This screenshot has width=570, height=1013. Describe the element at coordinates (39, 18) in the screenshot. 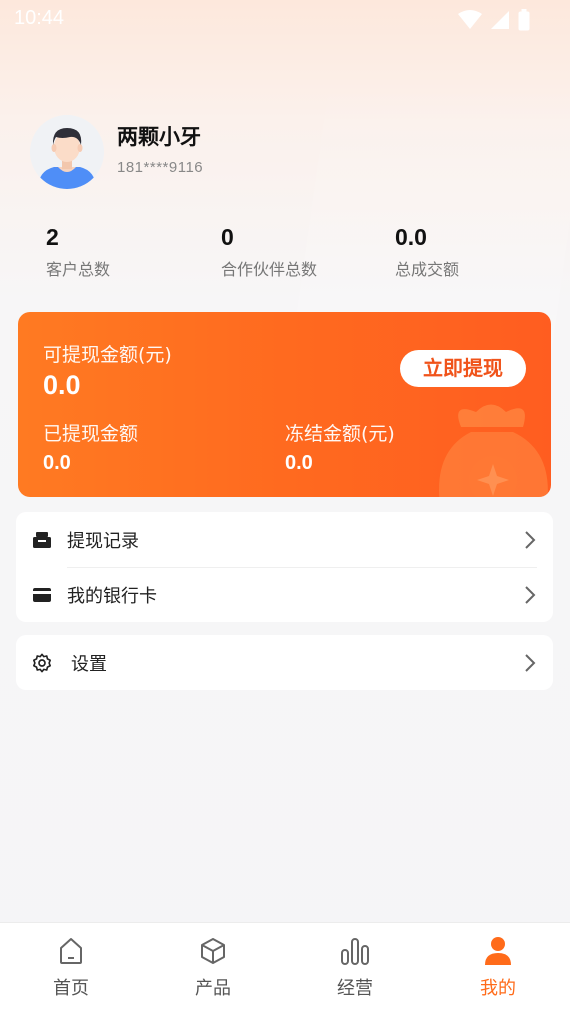

I see `status-time: 10:44` at that location.